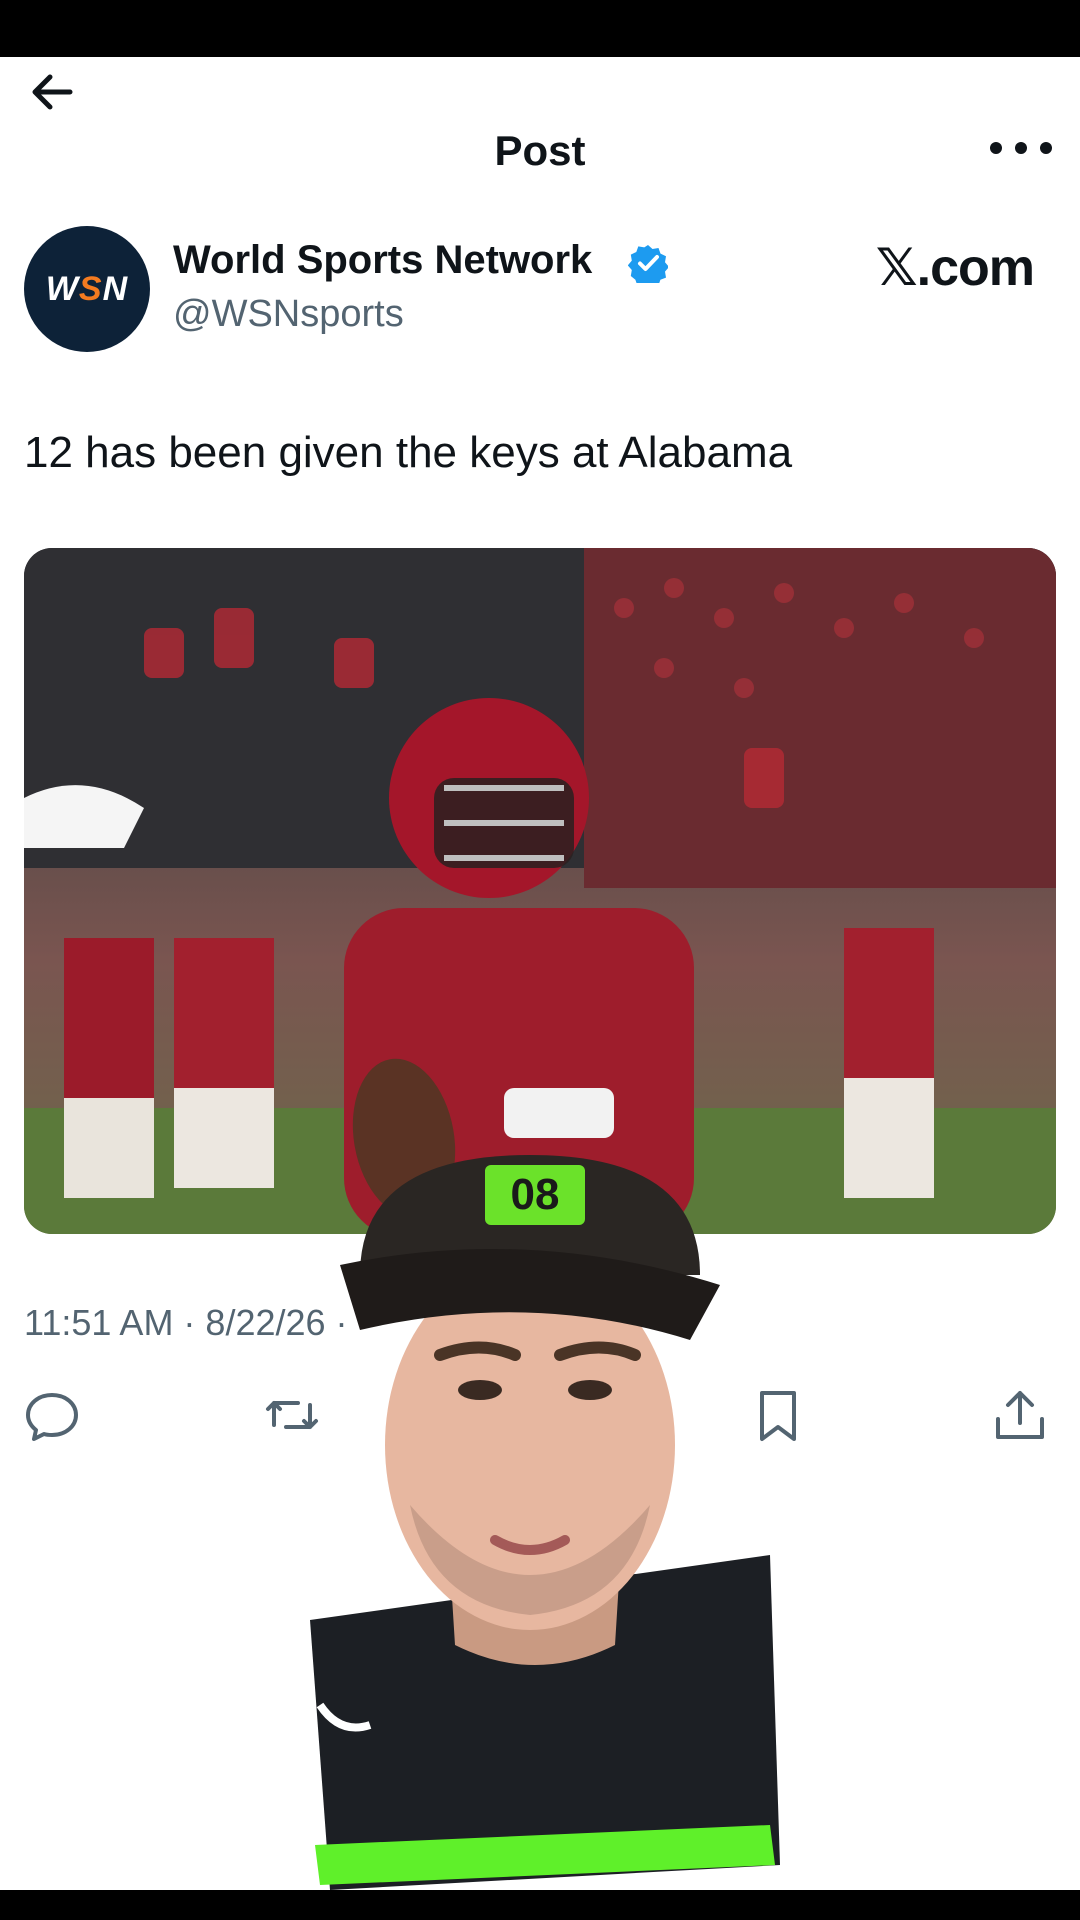  What do you see at coordinates (540, 1905) in the screenshot?
I see `navigation-bar` at bounding box center [540, 1905].